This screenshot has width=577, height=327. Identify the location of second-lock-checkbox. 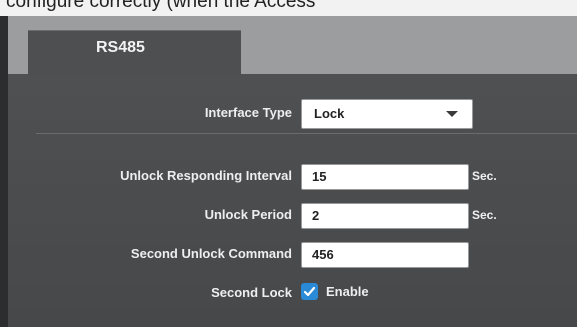
(309, 291).